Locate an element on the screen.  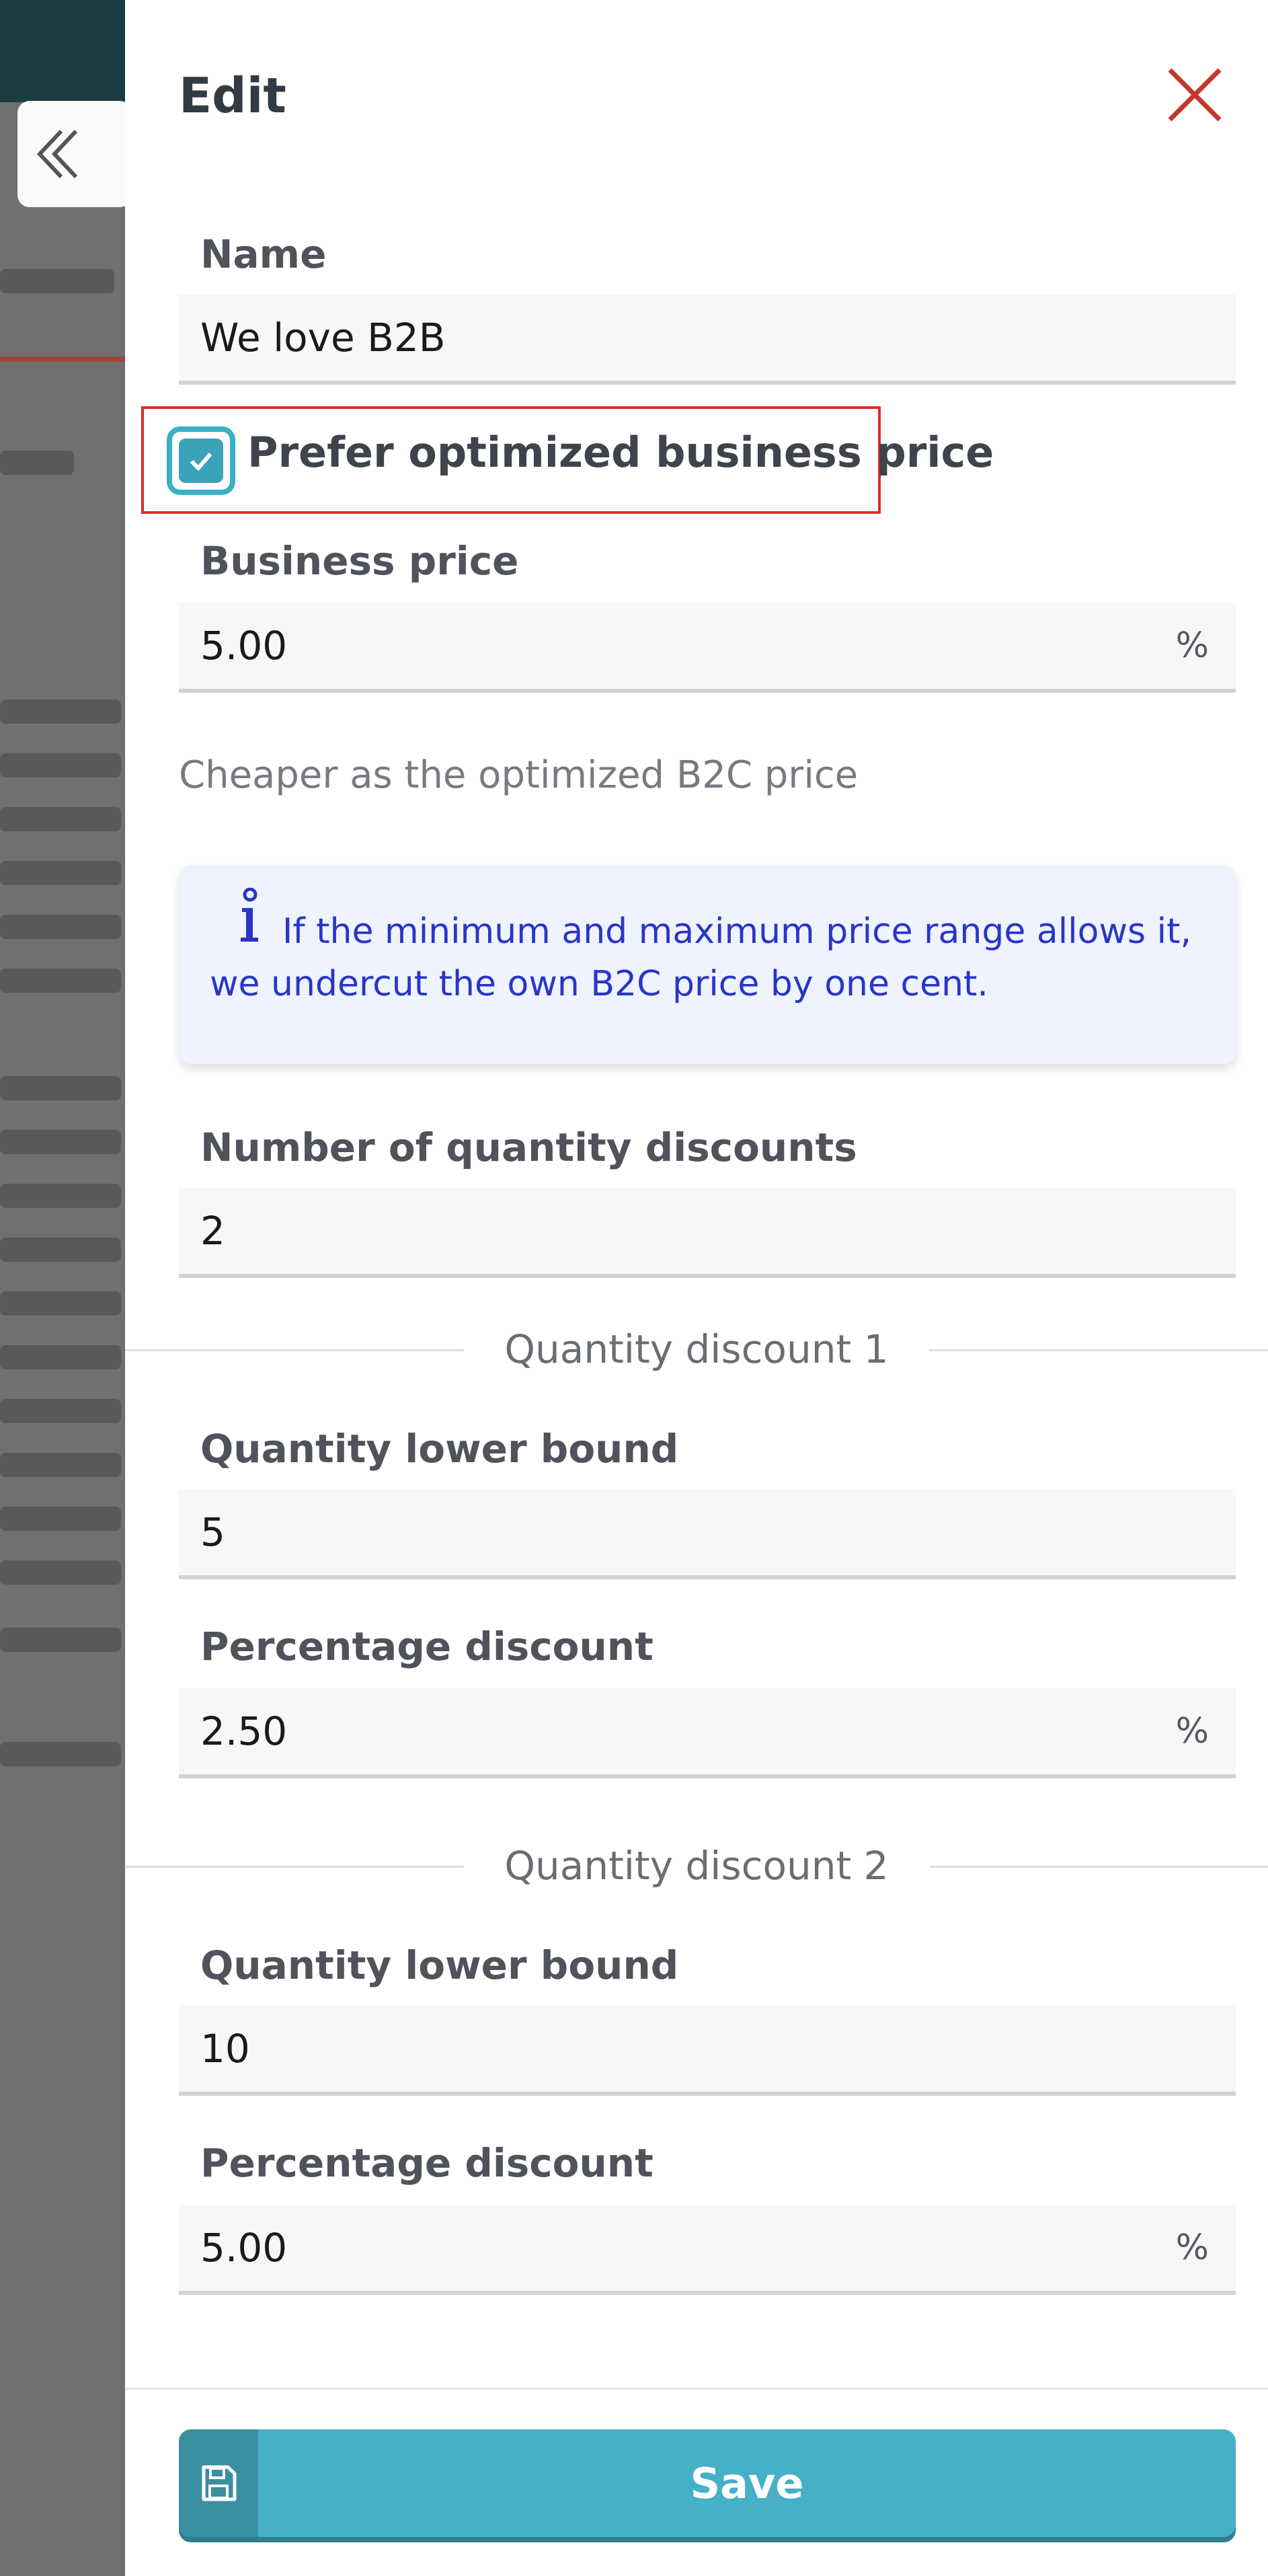
prefer-optimized-checkbox is located at coordinates (201, 460).